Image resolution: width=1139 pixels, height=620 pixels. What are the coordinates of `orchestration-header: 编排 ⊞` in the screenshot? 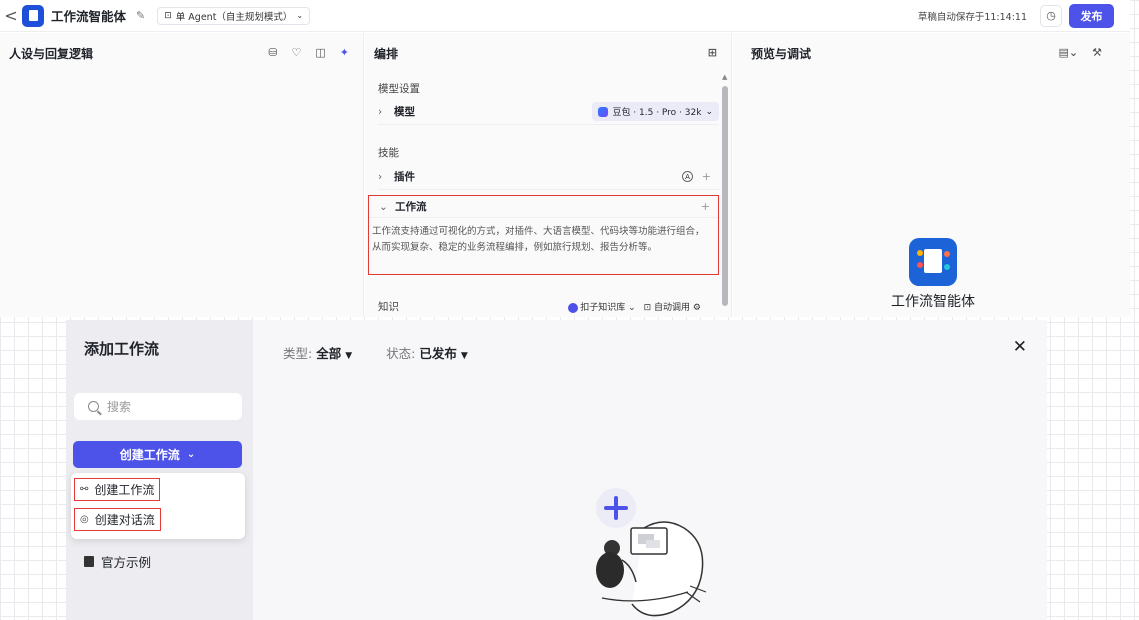 It's located at (548, 53).